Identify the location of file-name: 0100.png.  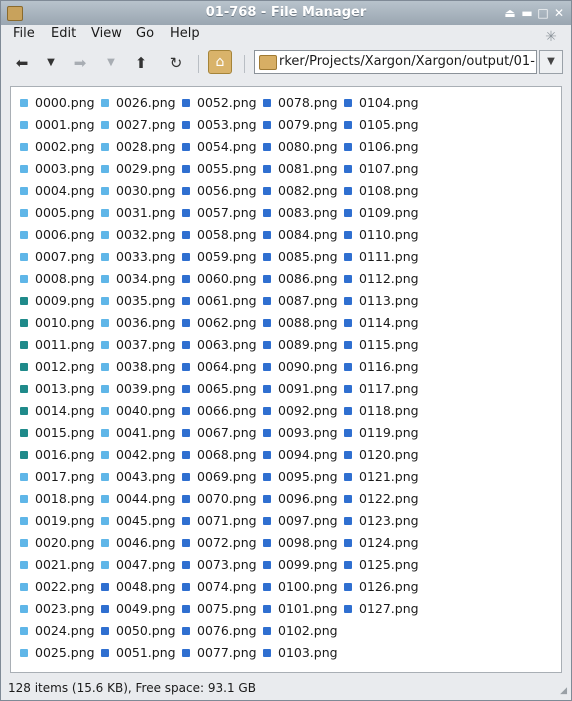
(308, 586).